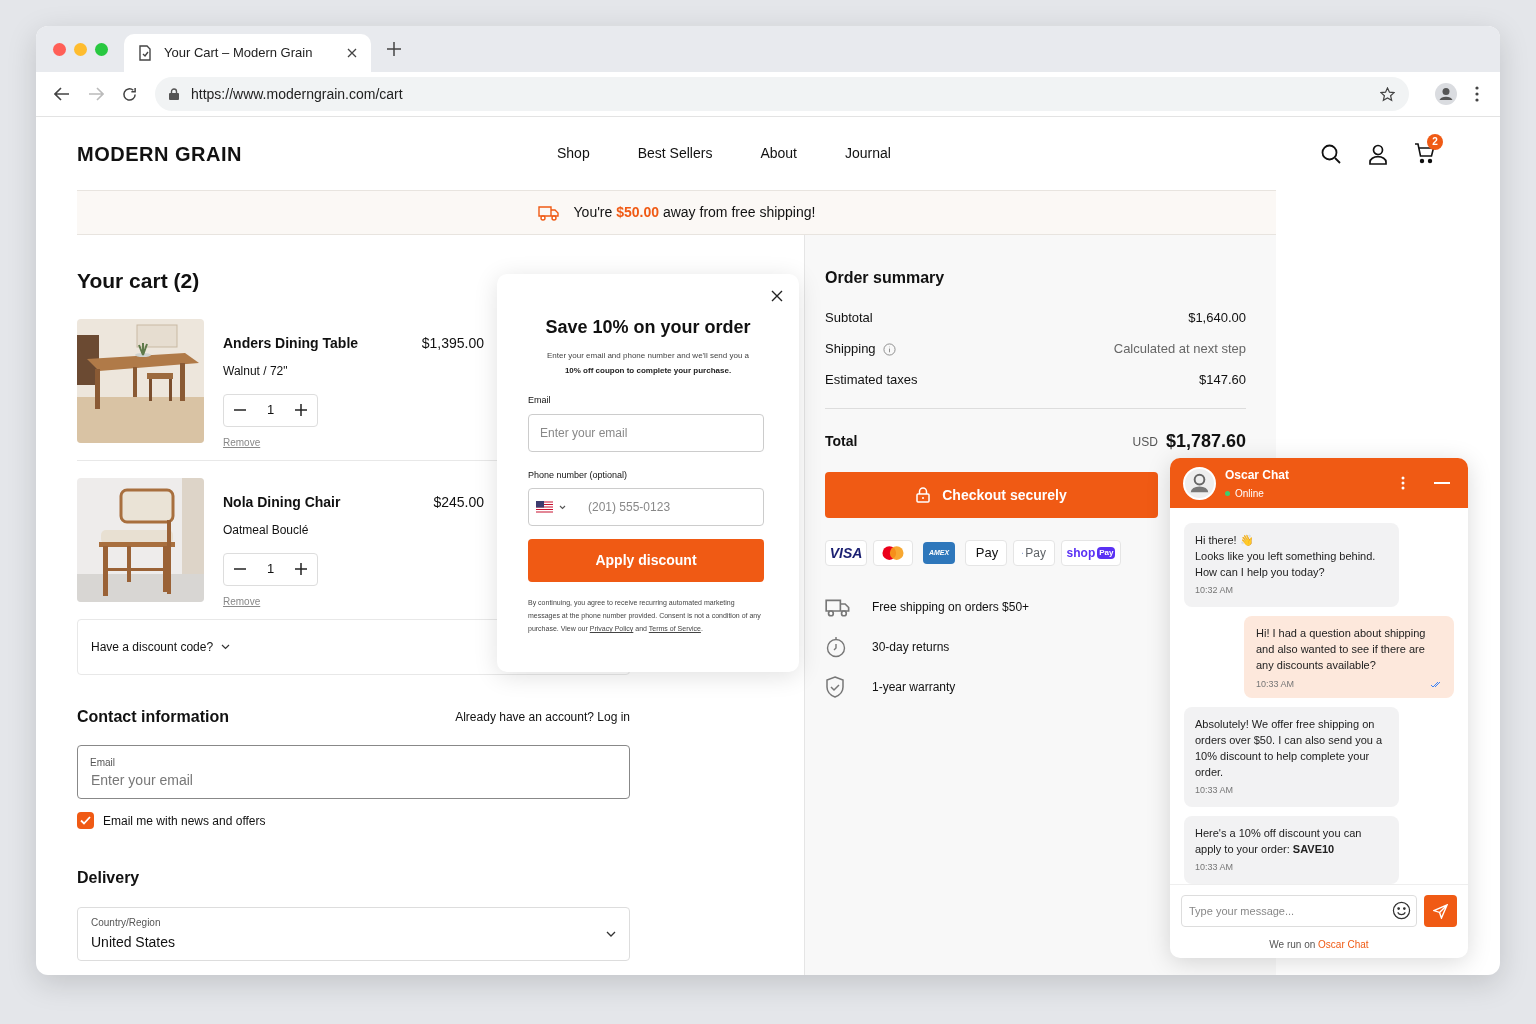 Image resolution: width=1536 pixels, height=1024 pixels. What do you see at coordinates (291, 343) in the screenshot?
I see `product-name: Anders Dining Table` at bounding box center [291, 343].